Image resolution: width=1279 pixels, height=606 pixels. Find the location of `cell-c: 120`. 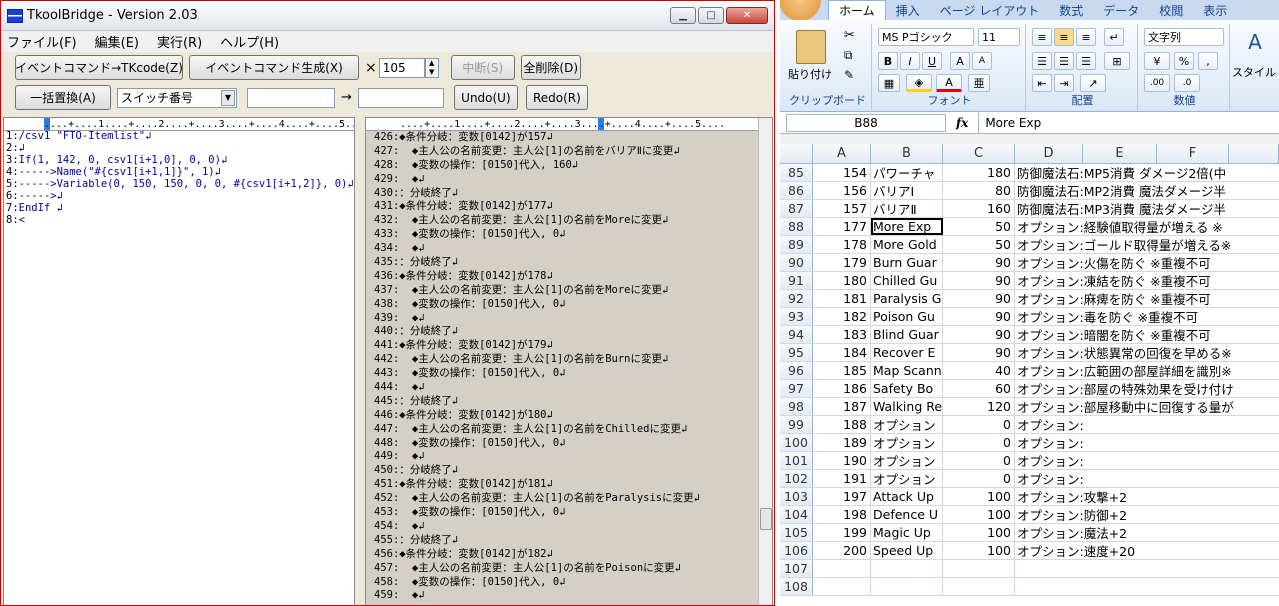

cell-c: 120 is located at coordinates (979, 406).